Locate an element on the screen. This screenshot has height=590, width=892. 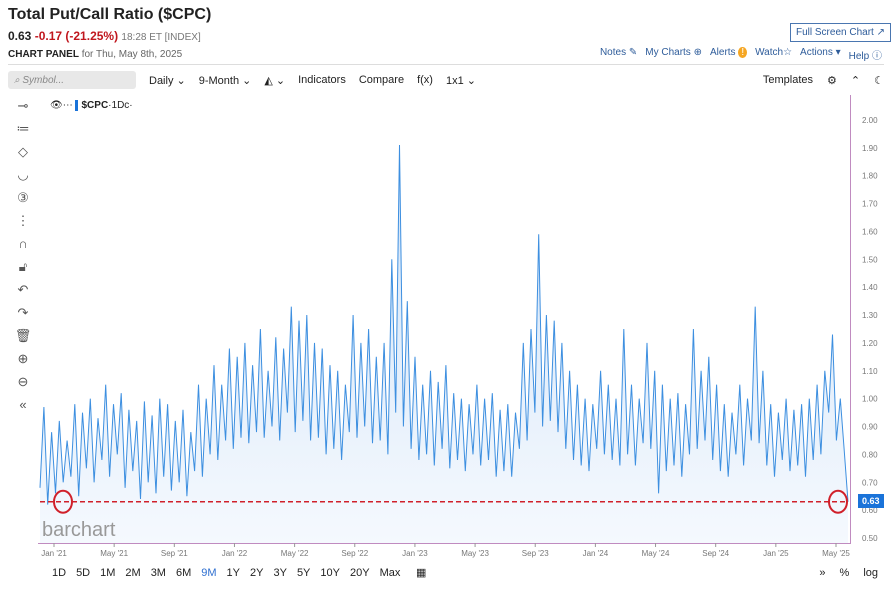
x-tick-label: Jan '23 is located at coordinates (415, 553).